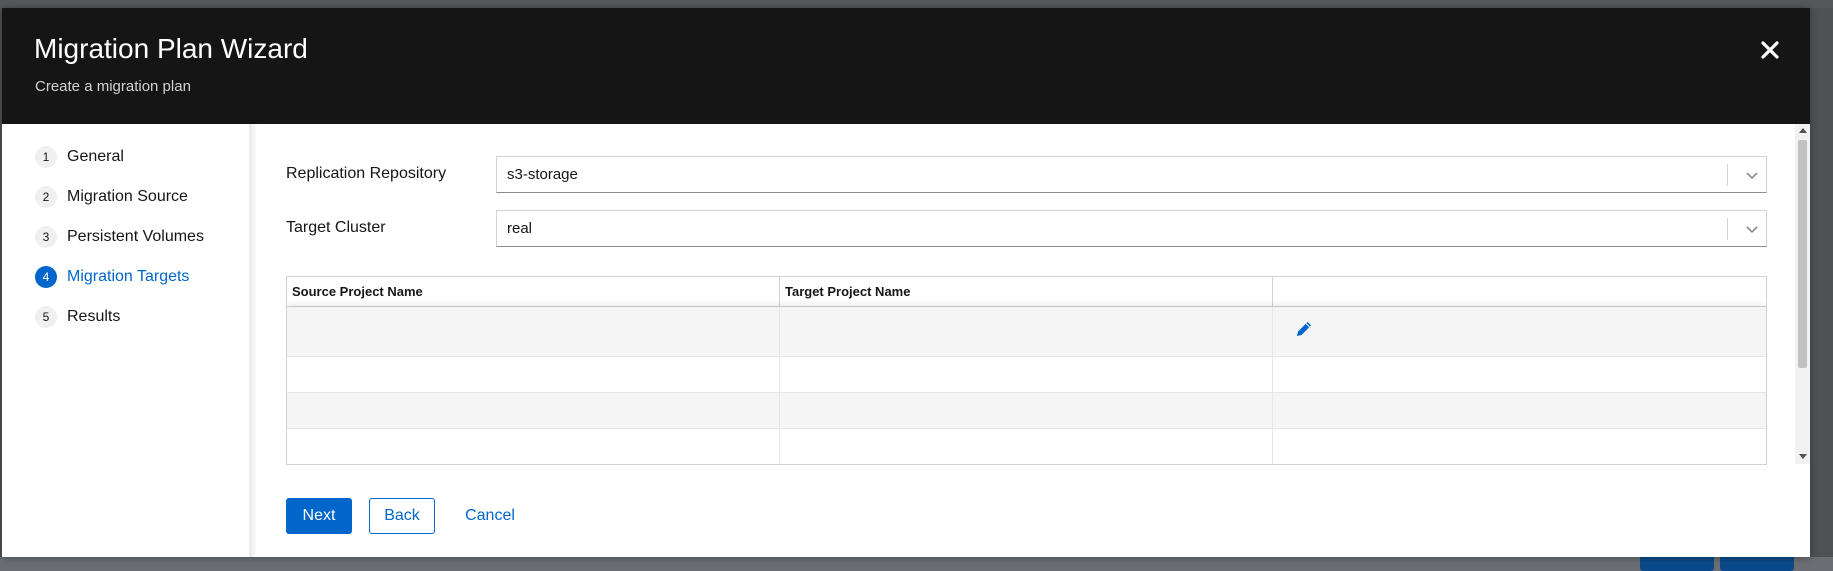 Image resolution: width=1833 pixels, height=571 pixels. What do you see at coordinates (1131, 174) in the screenshot?
I see `replication-repository-select: s3-storage` at bounding box center [1131, 174].